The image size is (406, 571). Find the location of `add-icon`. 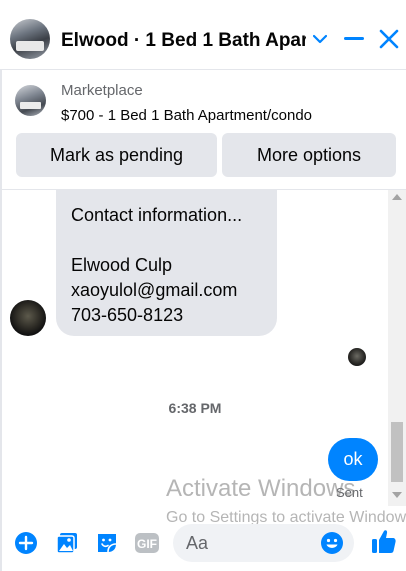

add-icon is located at coordinates (26, 543).